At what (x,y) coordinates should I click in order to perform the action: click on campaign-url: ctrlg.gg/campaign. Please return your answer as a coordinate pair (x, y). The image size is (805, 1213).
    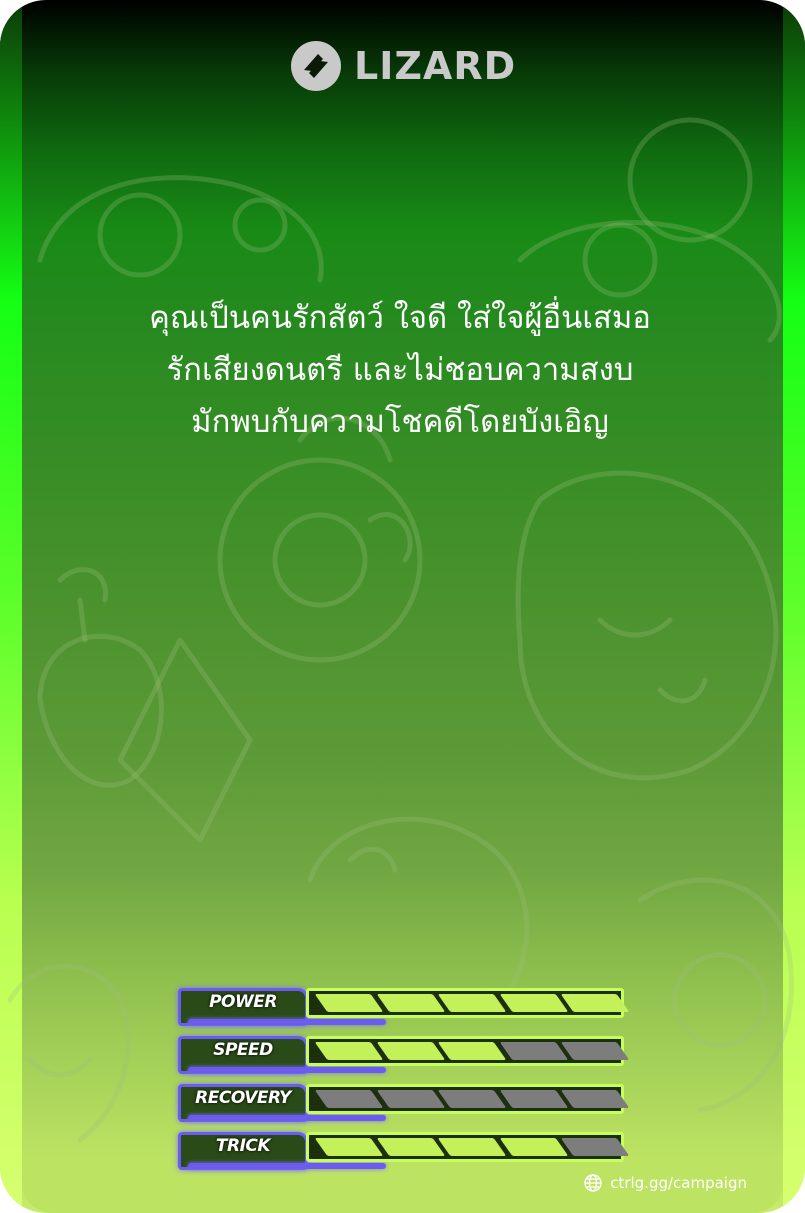
    Looking at the image, I should click on (678, 1183).